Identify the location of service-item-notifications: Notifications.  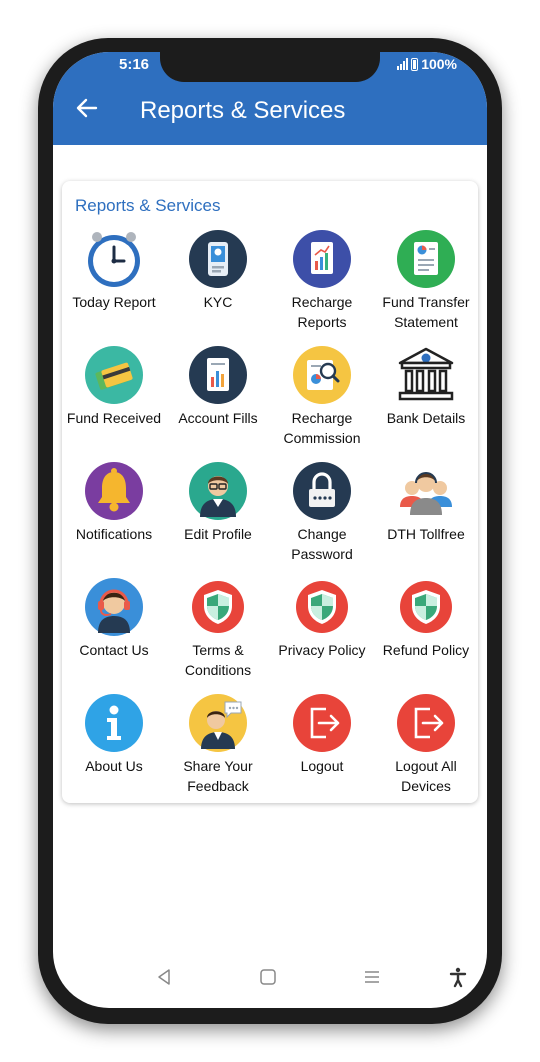
(114, 516).